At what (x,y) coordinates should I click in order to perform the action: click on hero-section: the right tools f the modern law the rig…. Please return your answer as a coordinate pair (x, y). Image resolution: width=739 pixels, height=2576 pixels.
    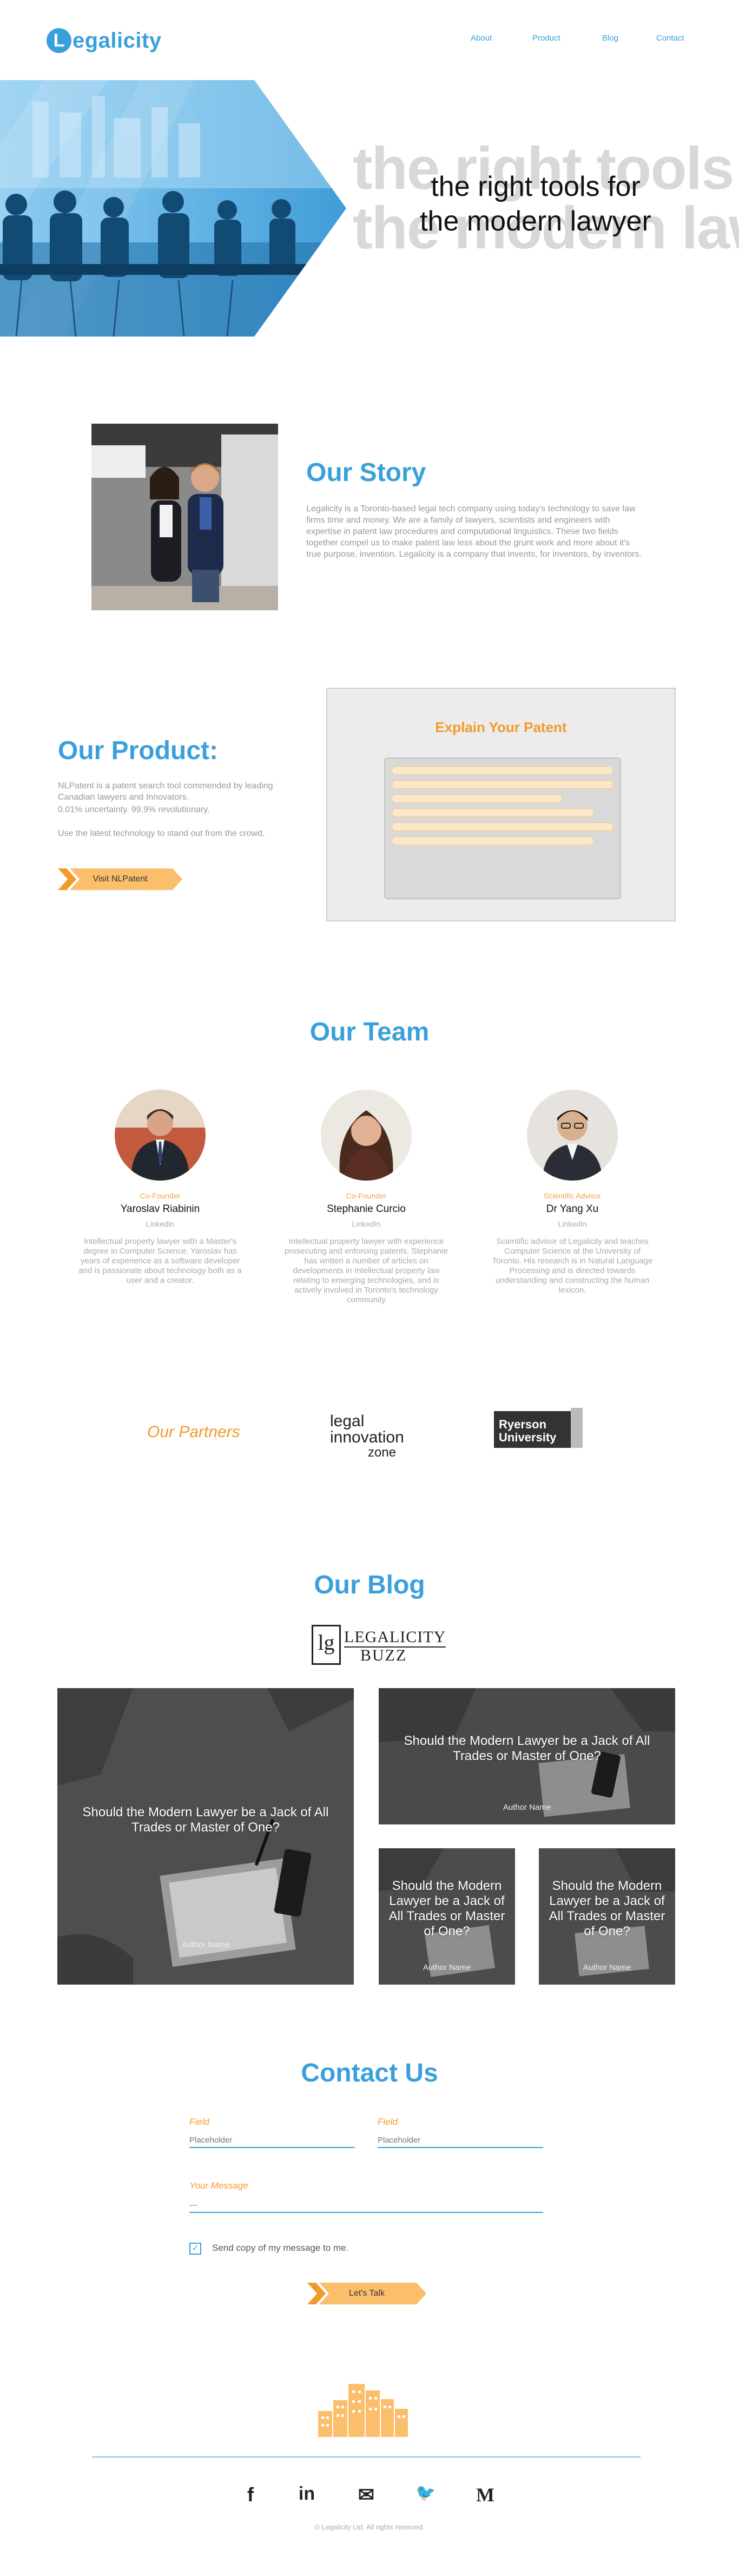
    Looking at the image, I should click on (369, 208).